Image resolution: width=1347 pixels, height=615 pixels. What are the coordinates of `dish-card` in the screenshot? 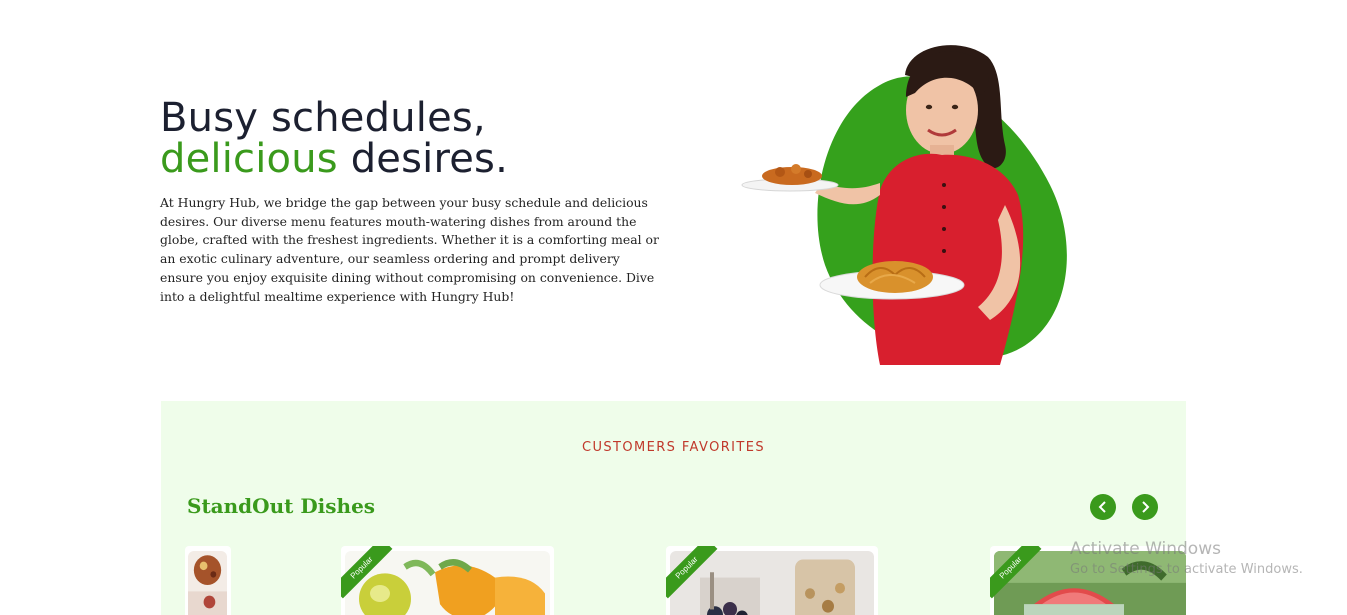 It's located at (208, 580).